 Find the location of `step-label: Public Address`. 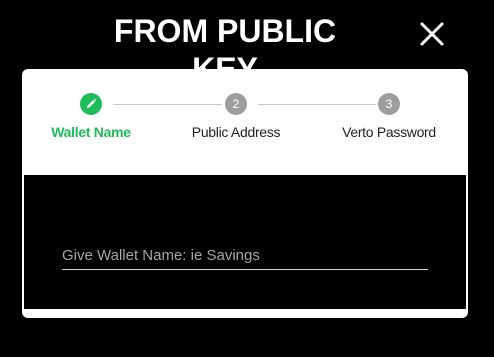

step-label: Public Address is located at coordinates (236, 132).